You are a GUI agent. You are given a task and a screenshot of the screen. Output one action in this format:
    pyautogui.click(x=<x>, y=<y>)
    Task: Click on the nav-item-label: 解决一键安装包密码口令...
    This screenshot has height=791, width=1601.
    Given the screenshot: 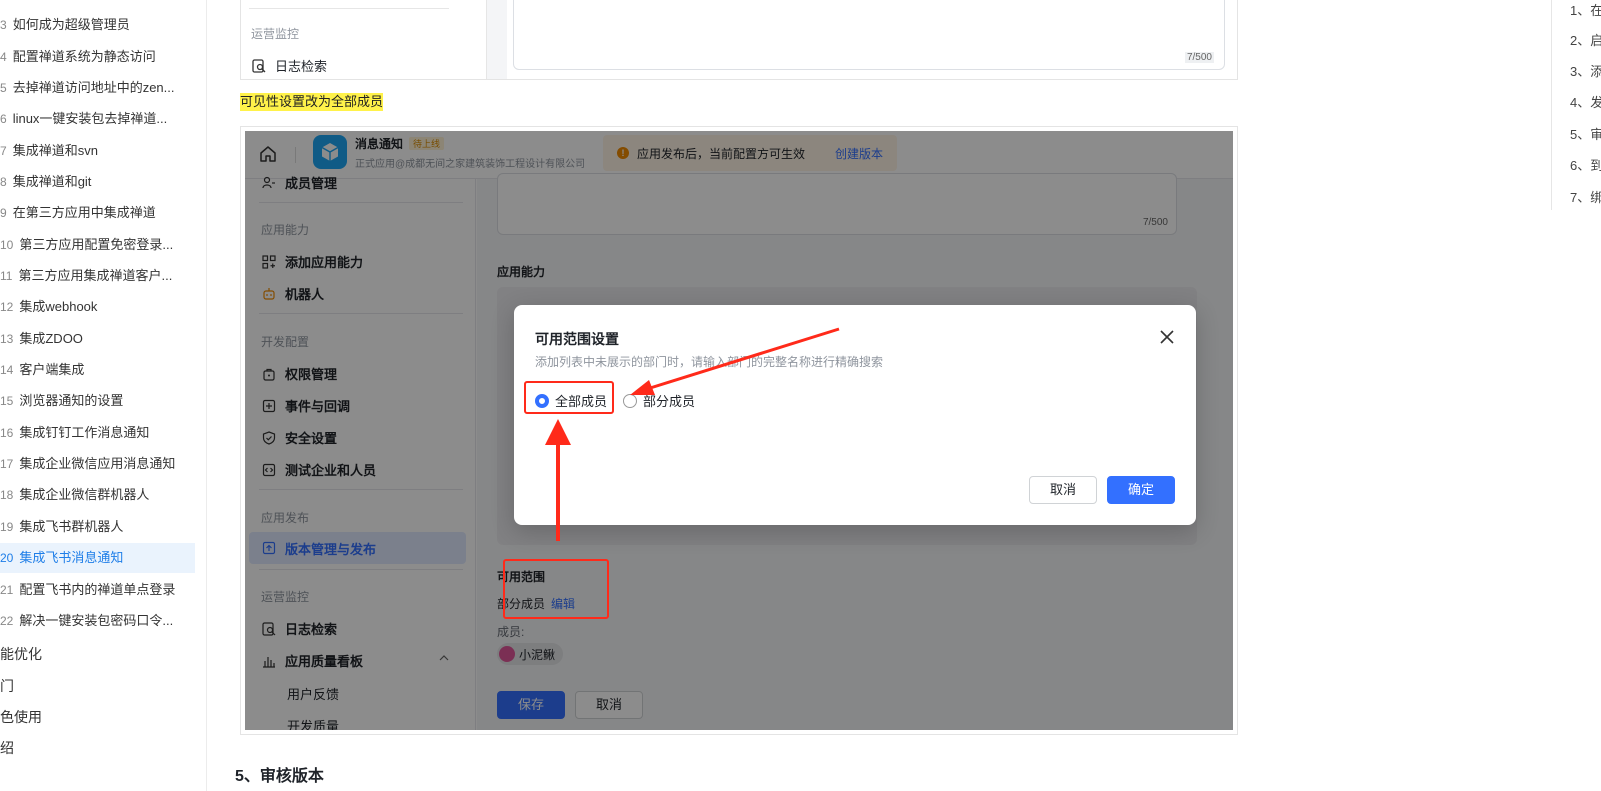 What is the action you would take?
    pyautogui.click(x=96, y=620)
    